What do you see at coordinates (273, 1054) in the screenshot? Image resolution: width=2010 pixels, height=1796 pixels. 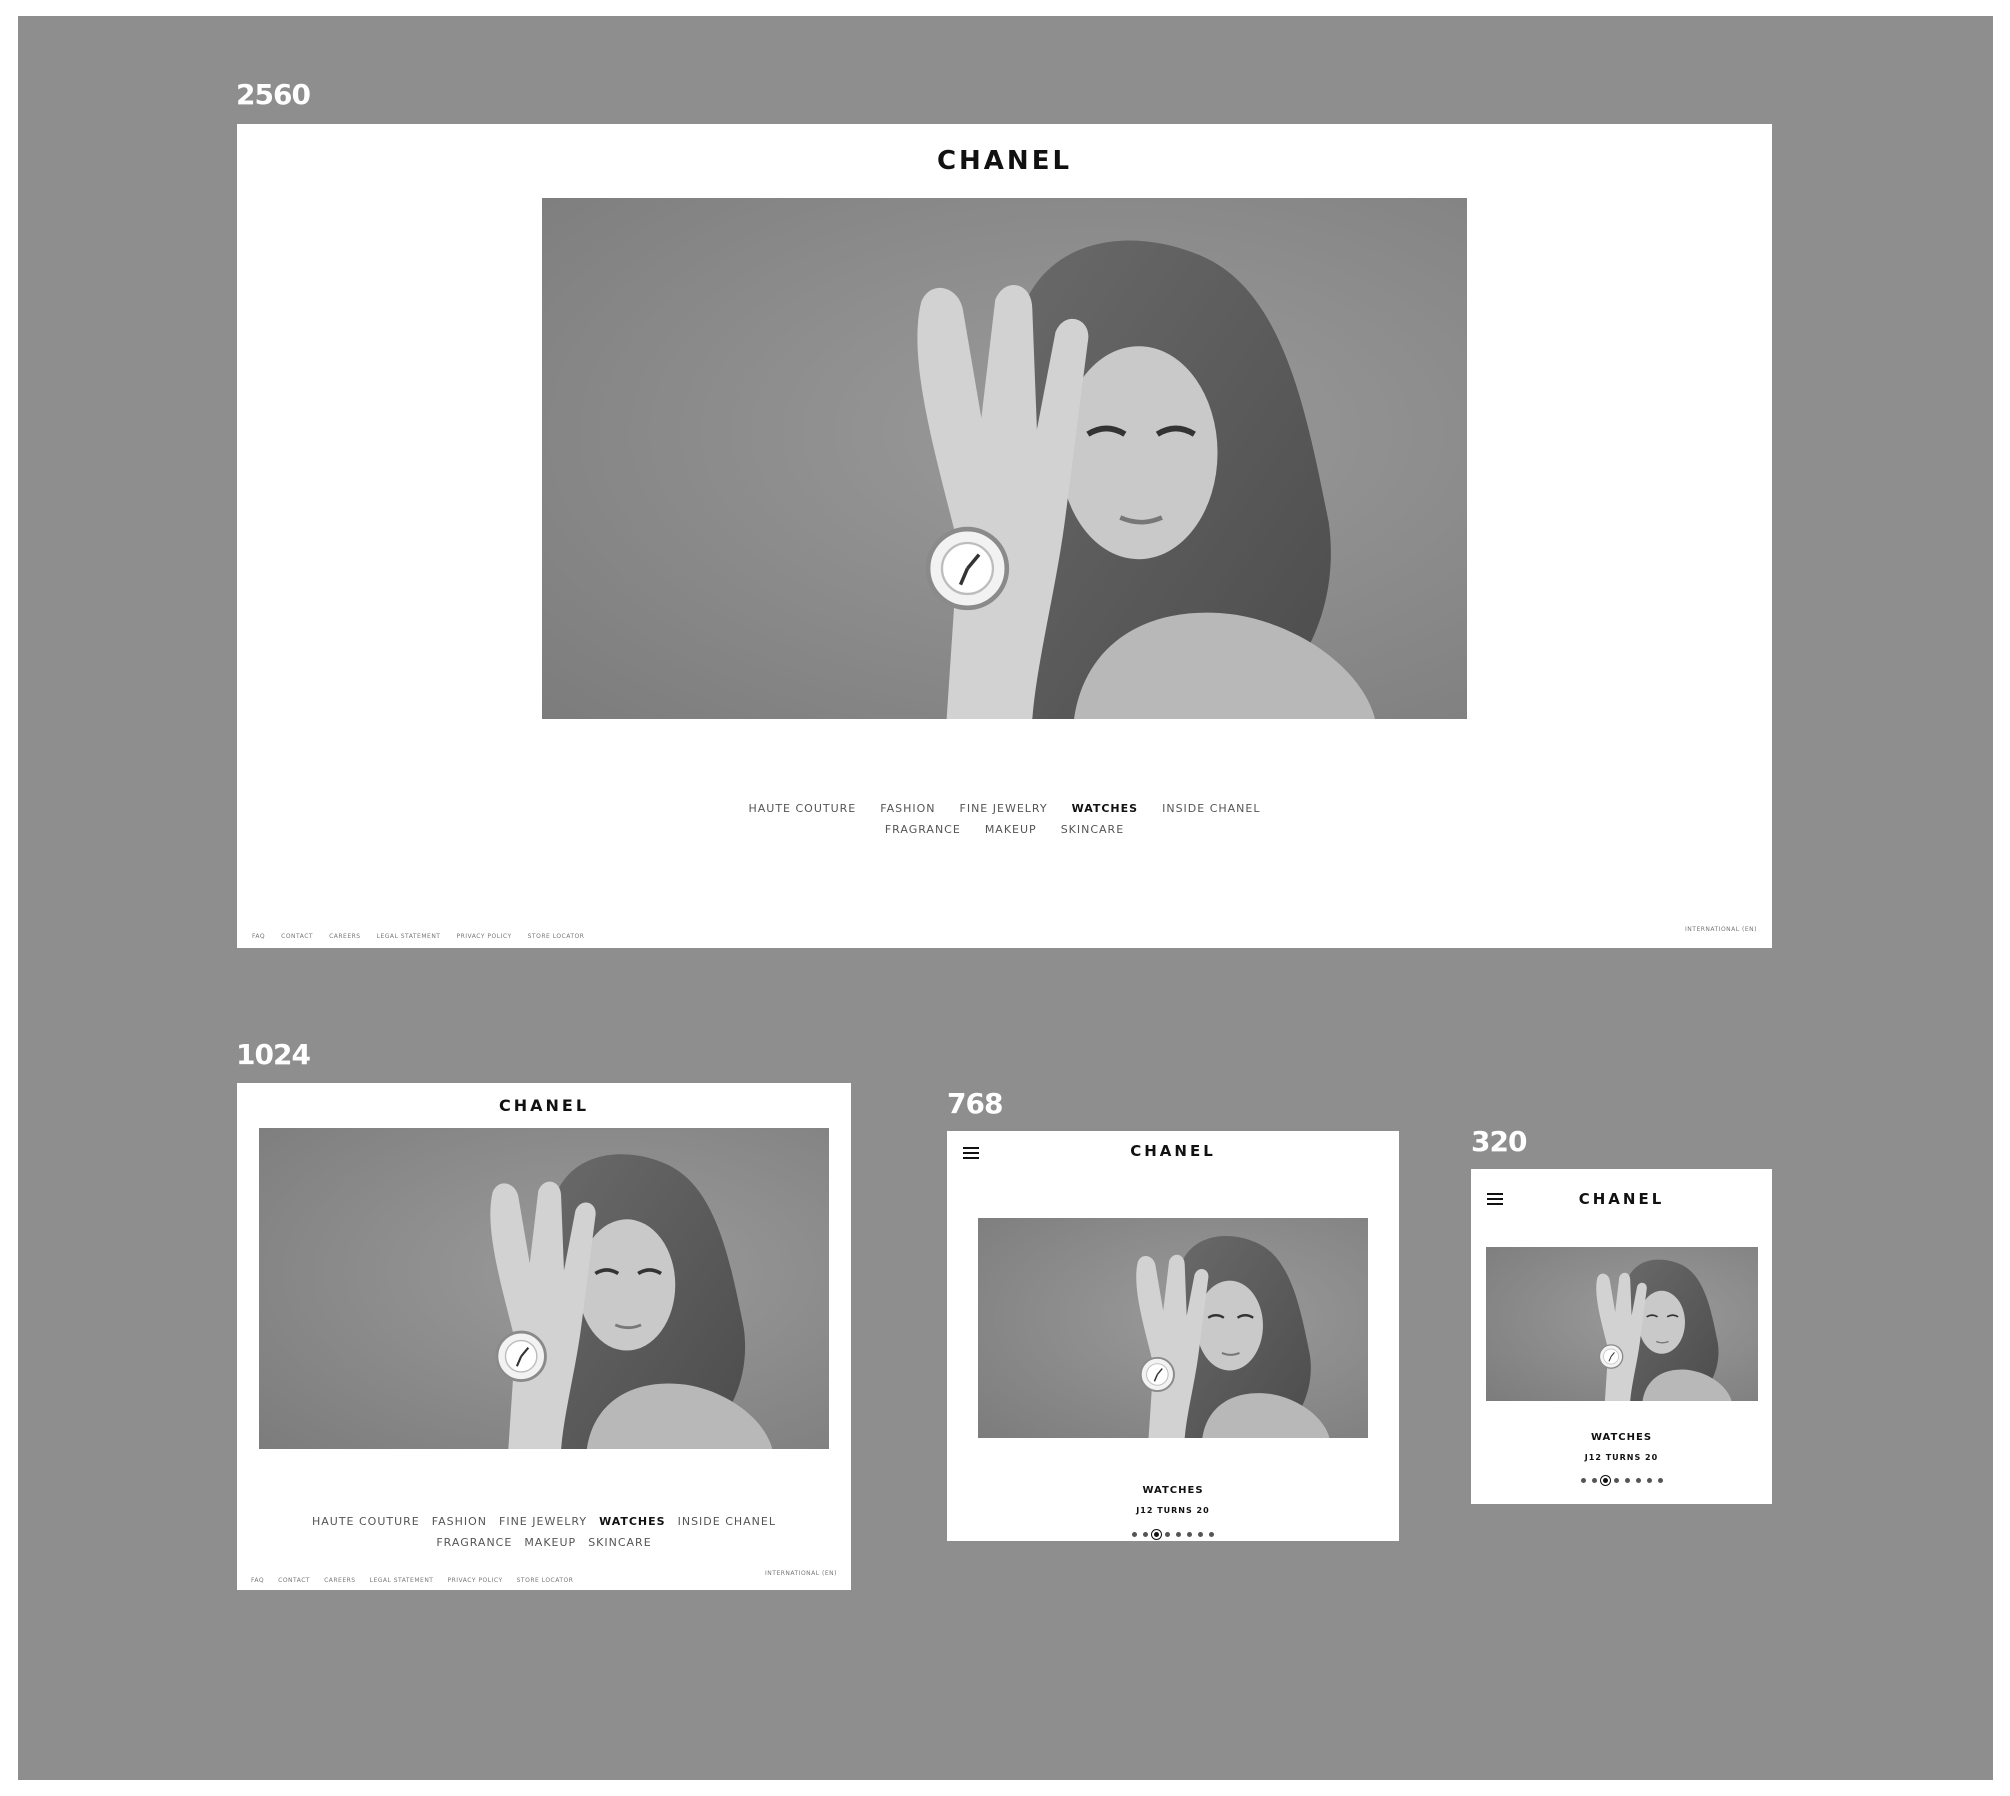 I see `breakpoint-label-1024: 1024` at bounding box center [273, 1054].